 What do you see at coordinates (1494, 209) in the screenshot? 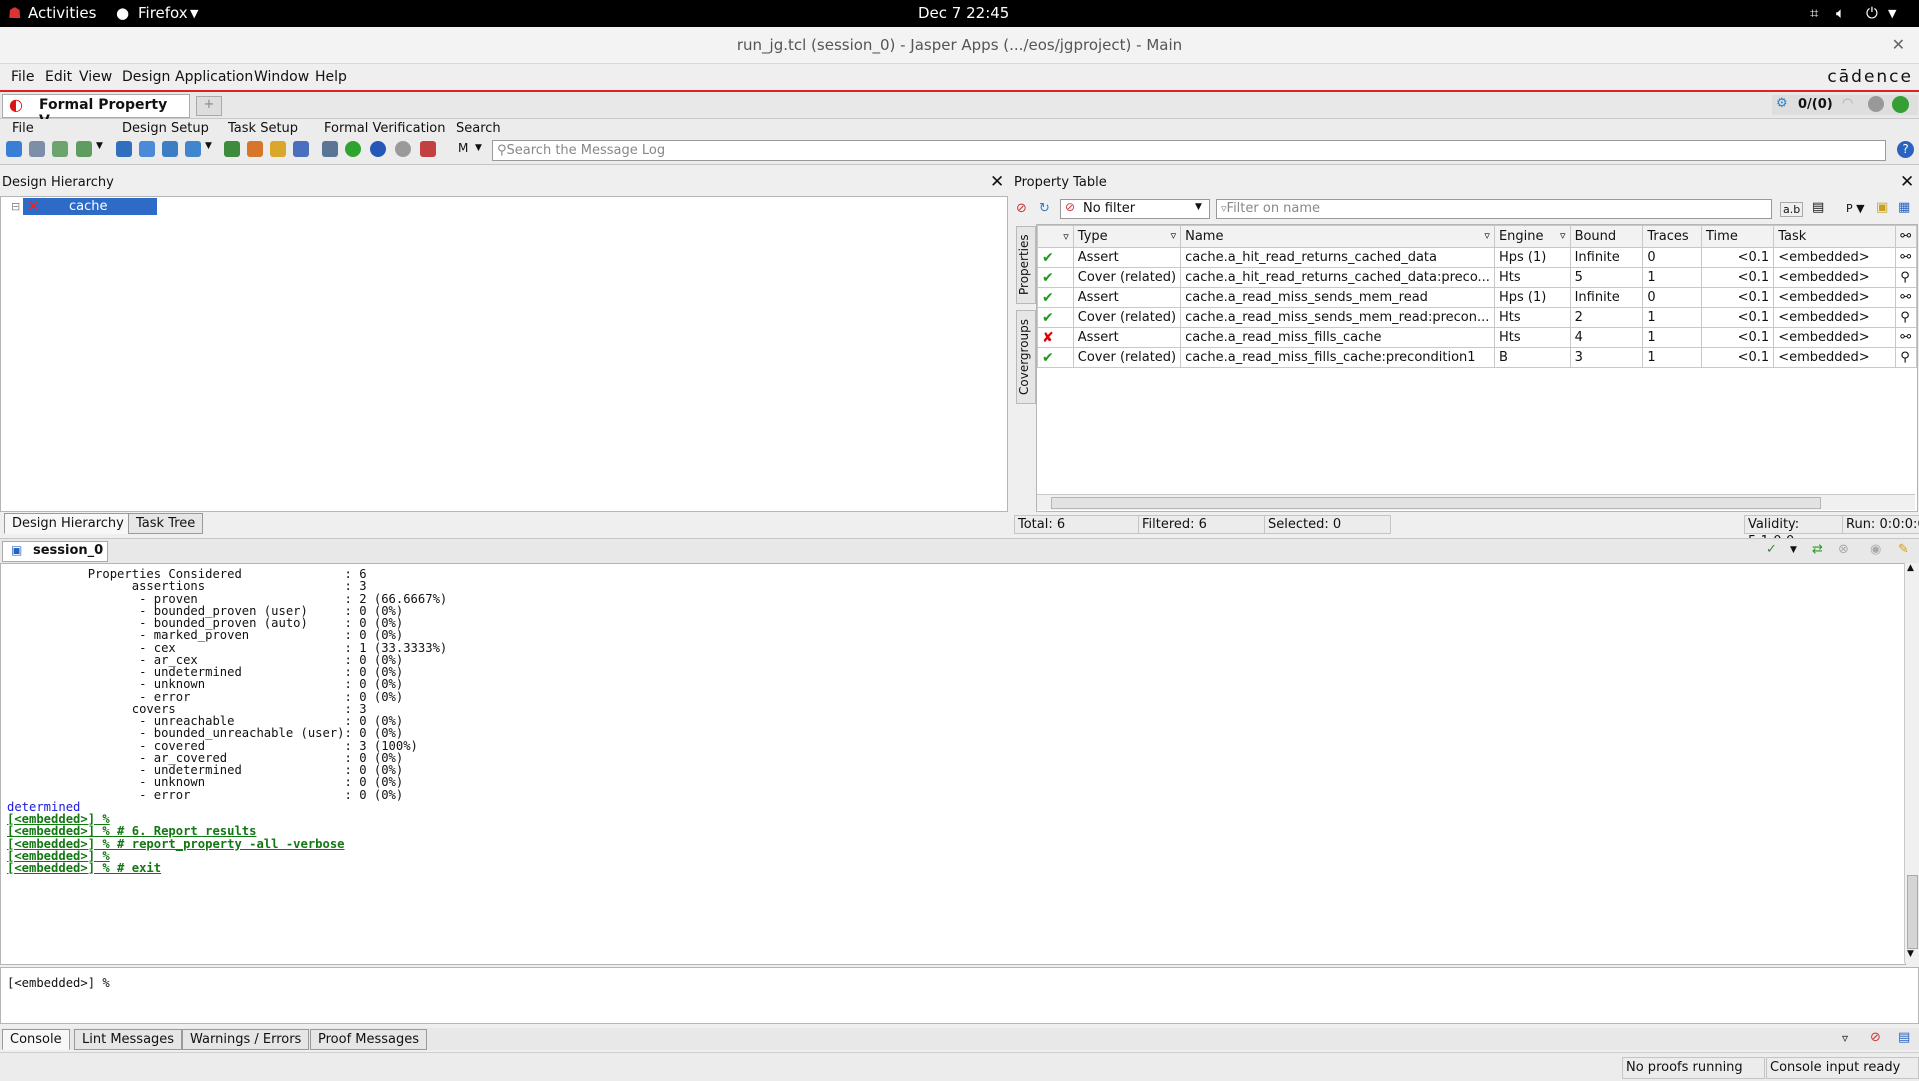
I see `filter-on-name-input: ▿Filter on name` at bounding box center [1494, 209].